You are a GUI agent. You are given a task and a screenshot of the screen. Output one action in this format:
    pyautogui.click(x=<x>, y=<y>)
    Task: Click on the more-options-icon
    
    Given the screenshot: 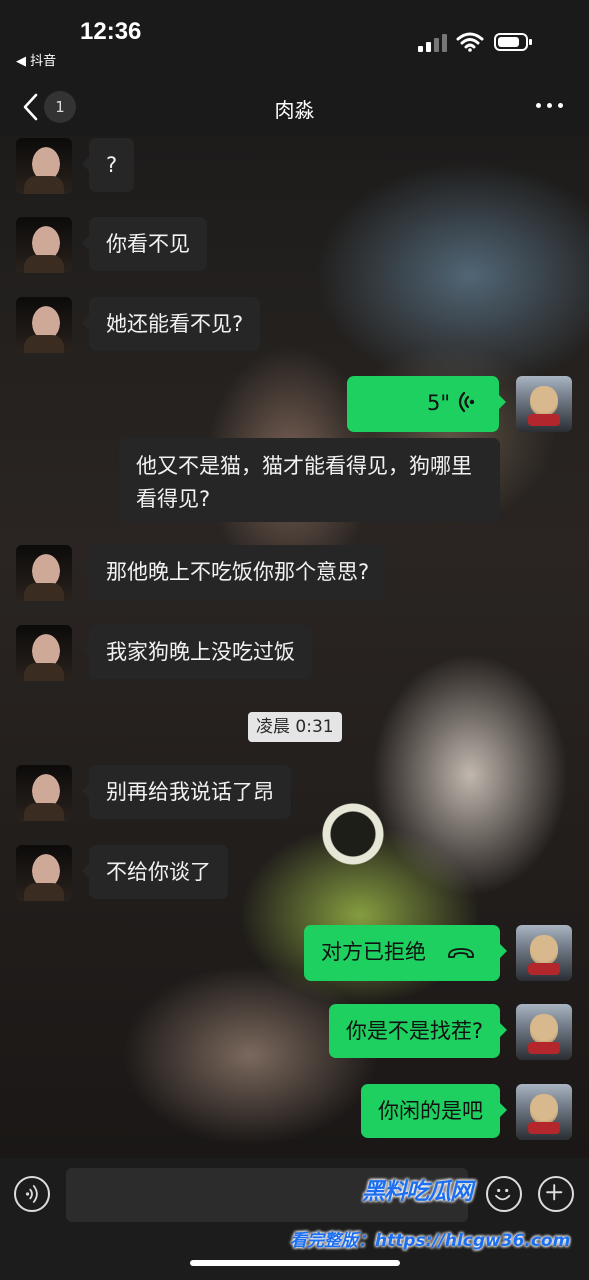 What is the action you would take?
    pyautogui.click(x=551, y=106)
    